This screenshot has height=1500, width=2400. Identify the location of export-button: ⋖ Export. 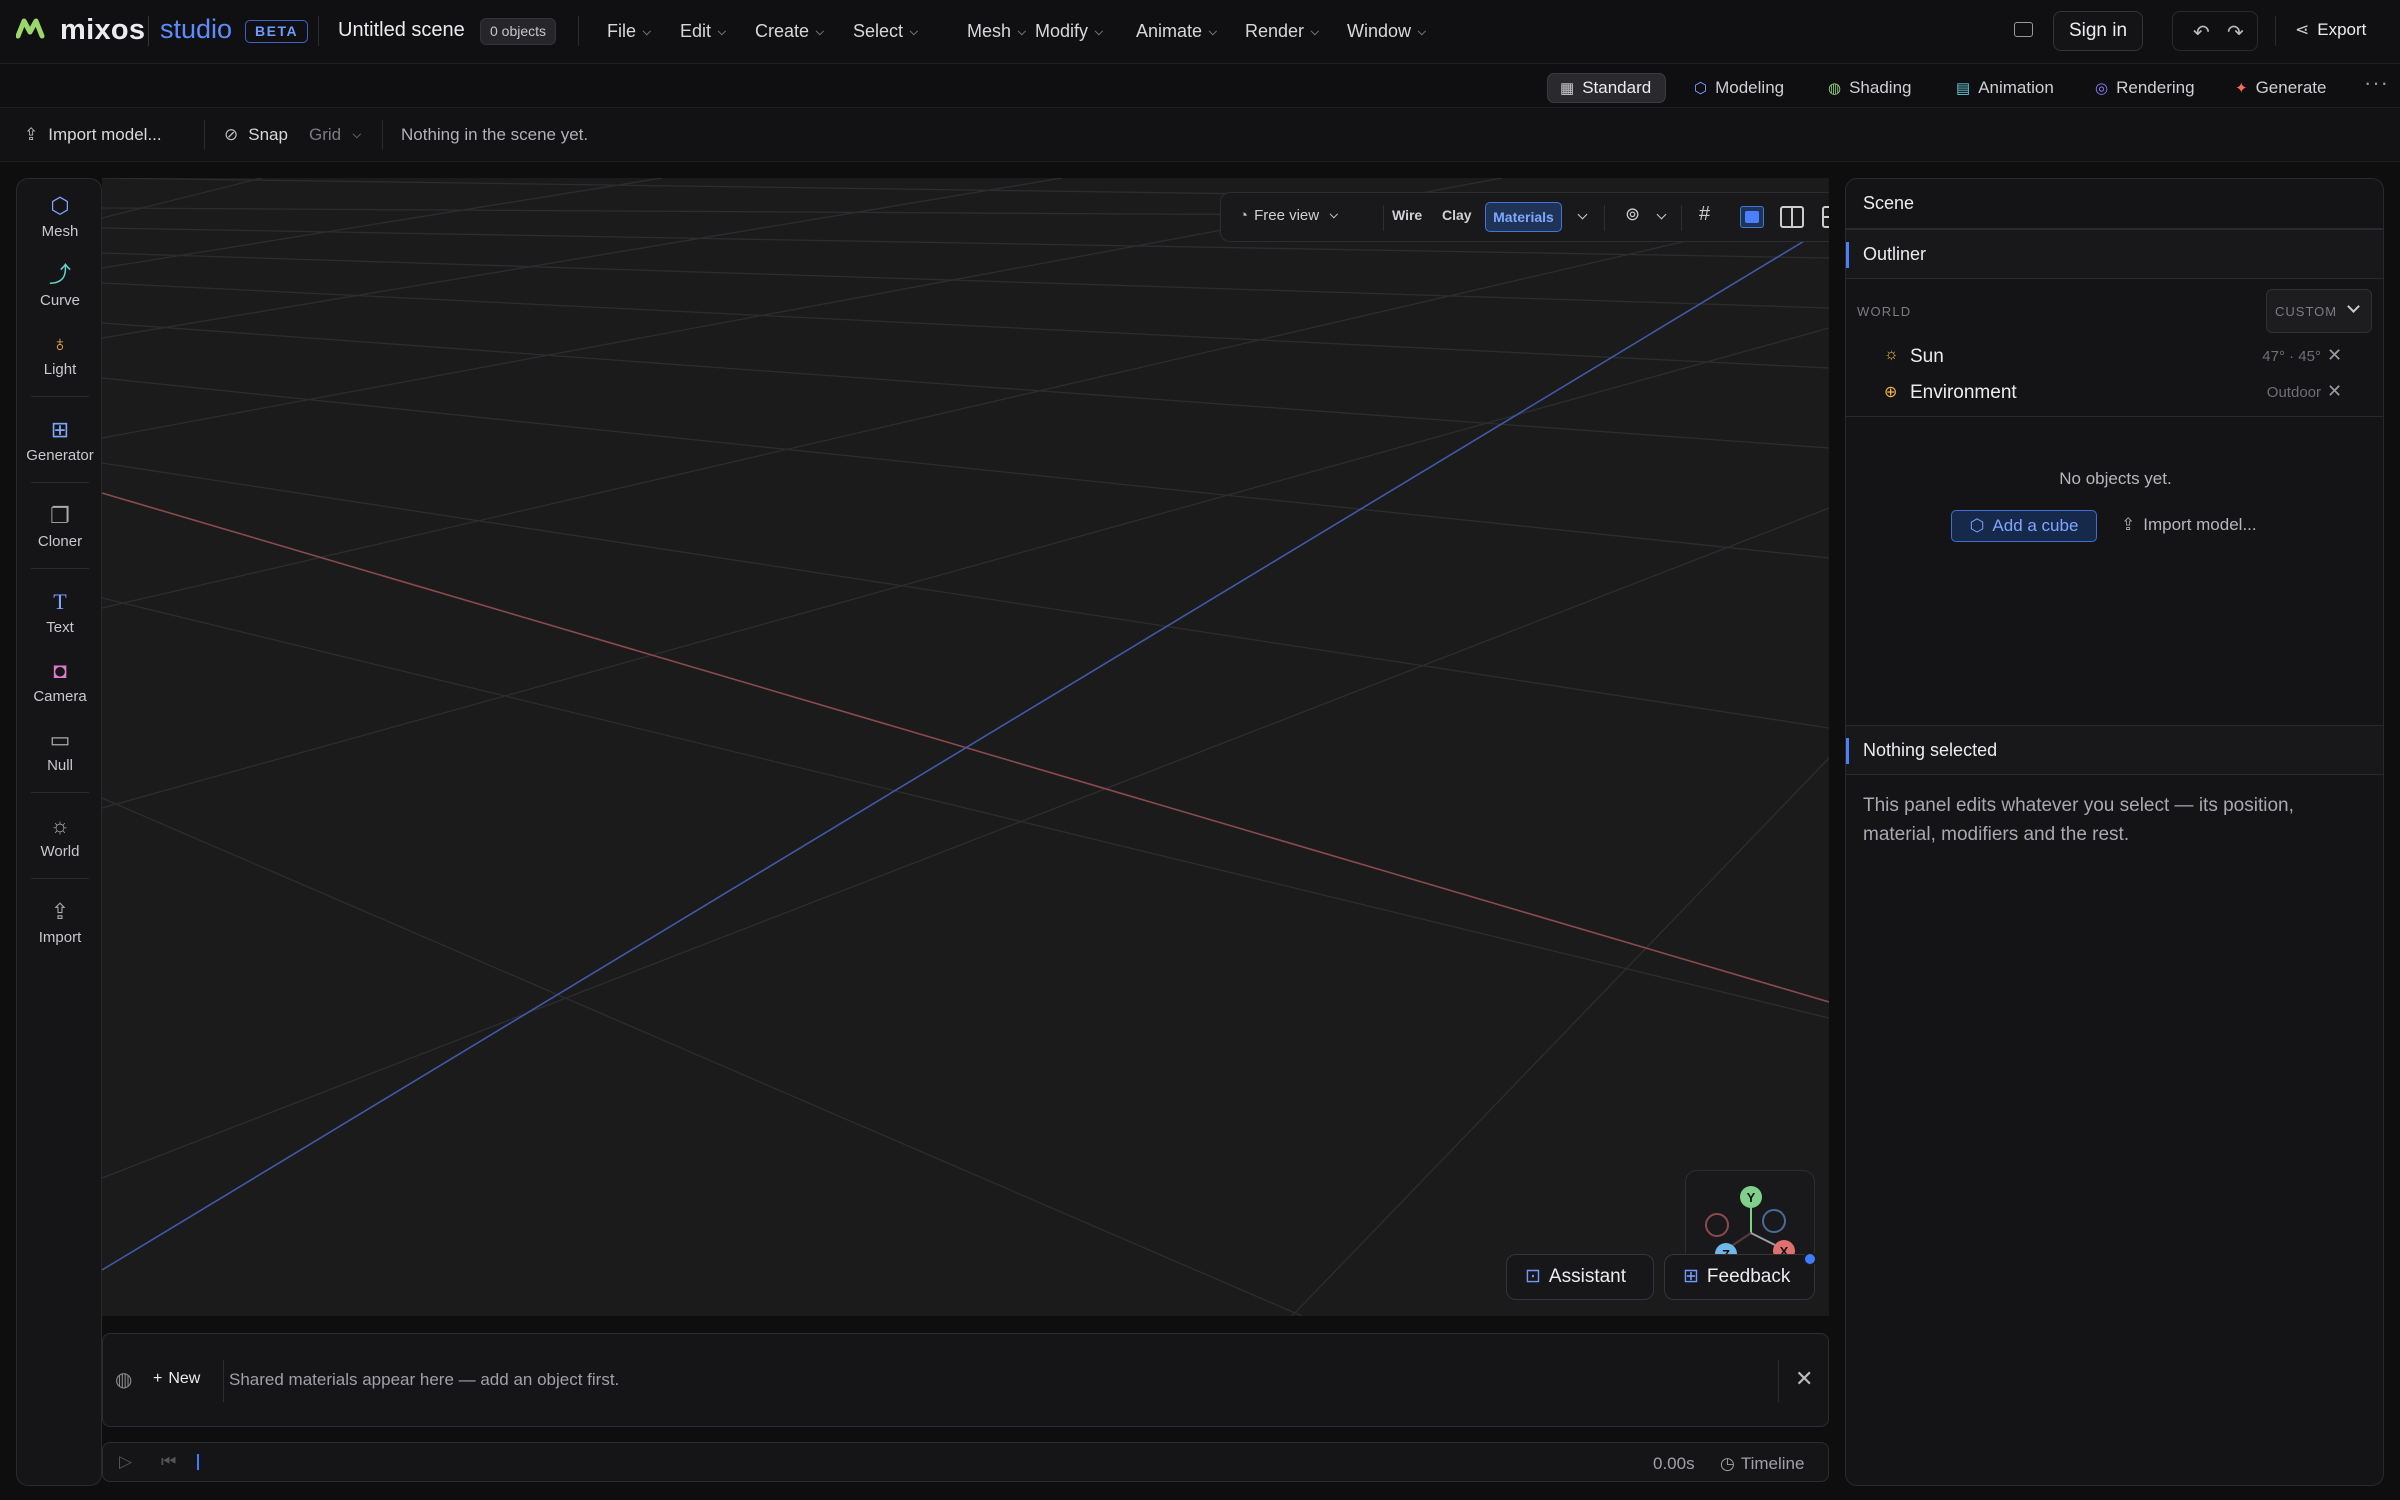
(2330, 30).